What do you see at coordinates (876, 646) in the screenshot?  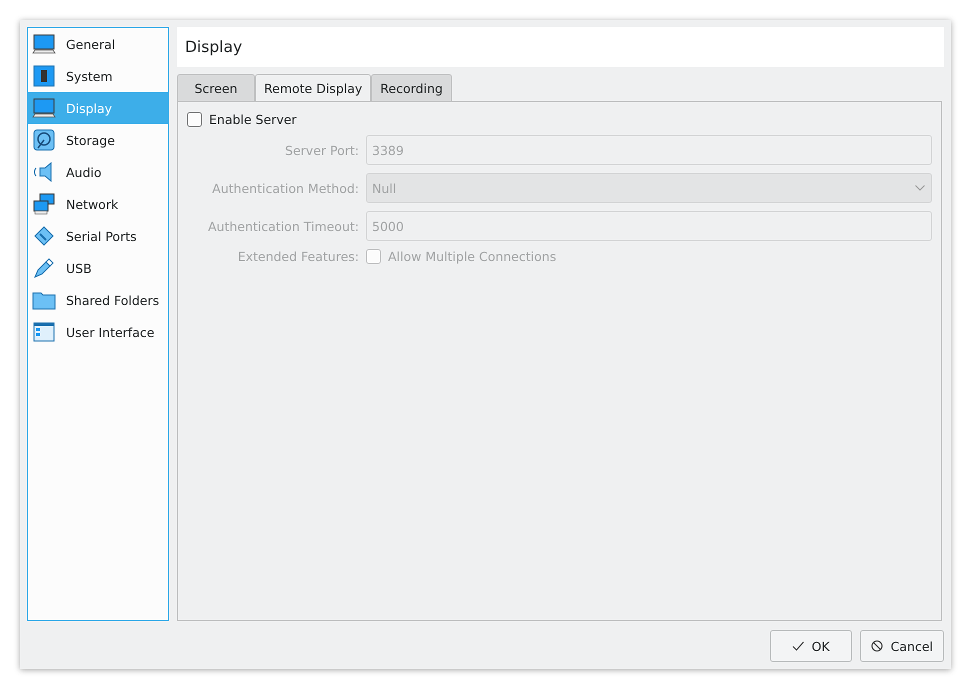 I see `cancel-icon` at bounding box center [876, 646].